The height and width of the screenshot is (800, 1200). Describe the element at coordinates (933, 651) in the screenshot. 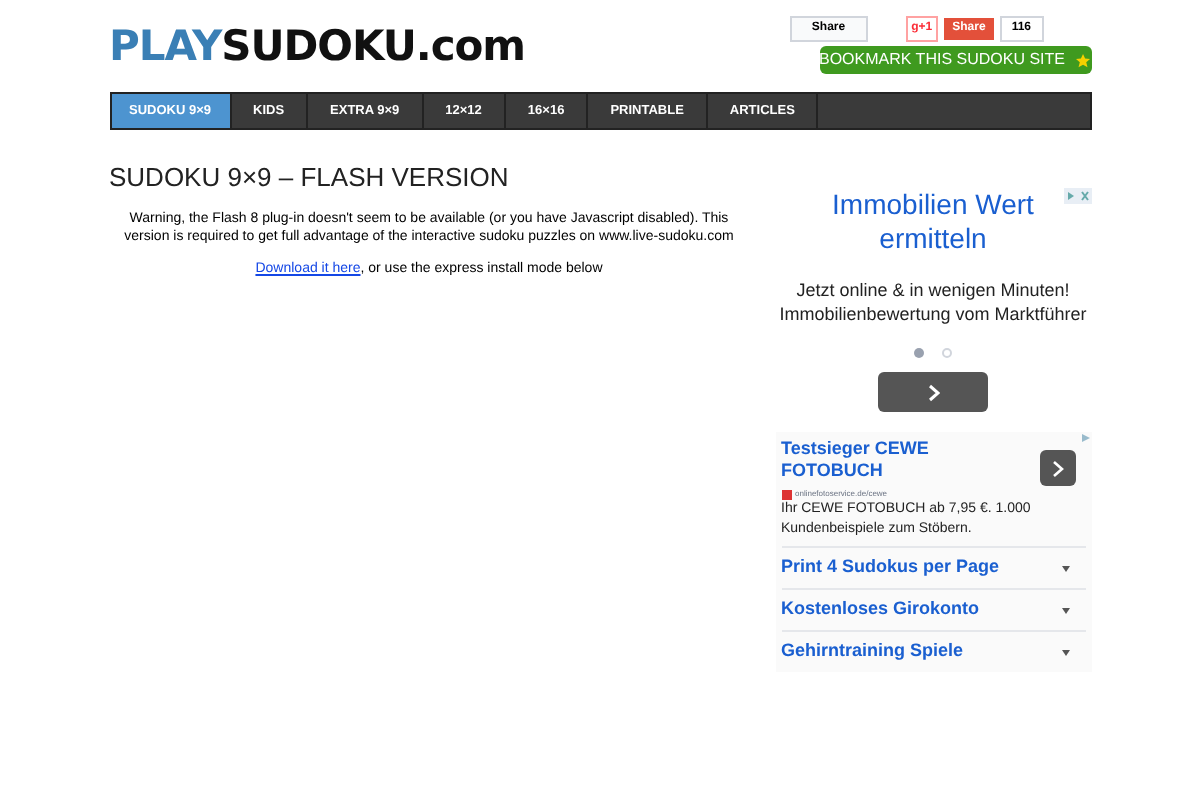

I see `ad-link: Gehirntraining Spiele` at that location.